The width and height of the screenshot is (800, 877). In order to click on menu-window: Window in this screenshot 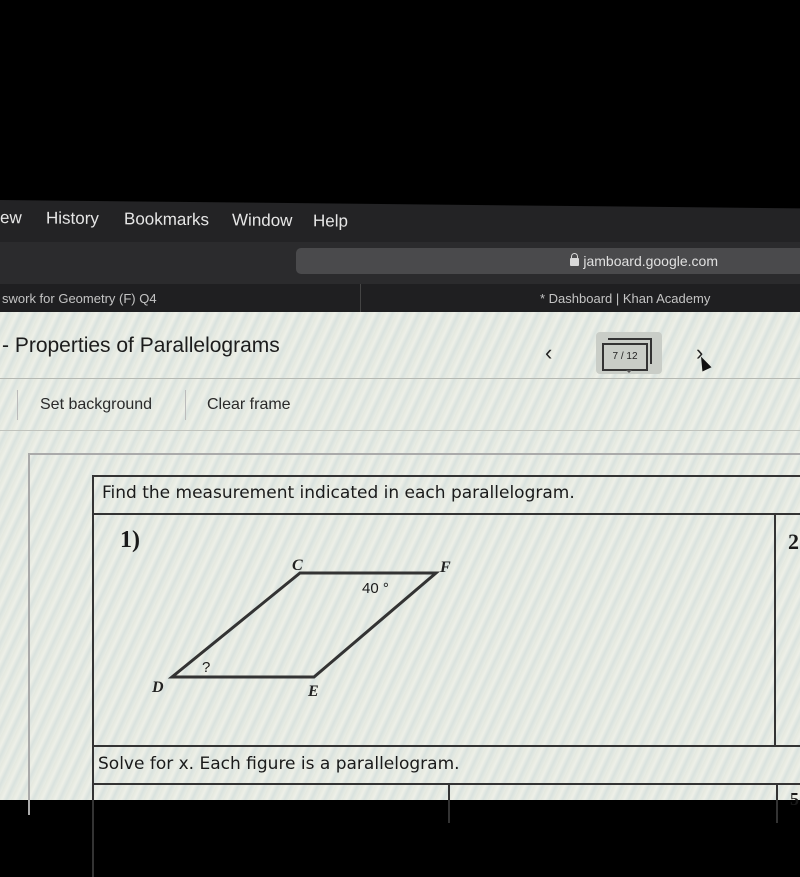, I will do `click(262, 220)`.